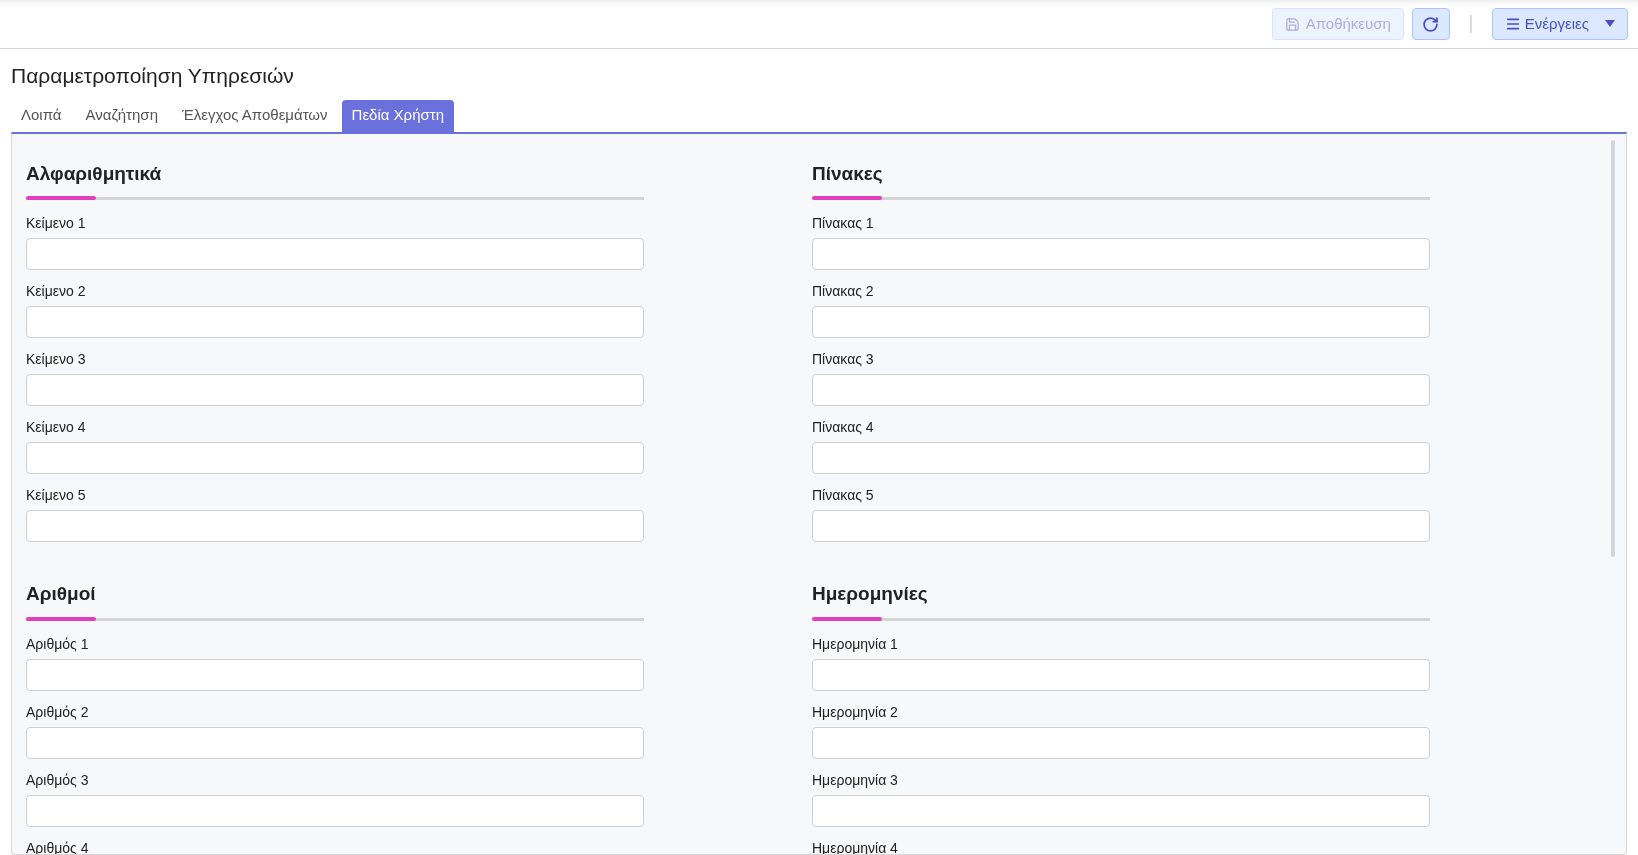  What do you see at coordinates (855, 780) in the screenshot?
I see `field-label: Ημερομηνία 3` at bounding box center [855, 780].